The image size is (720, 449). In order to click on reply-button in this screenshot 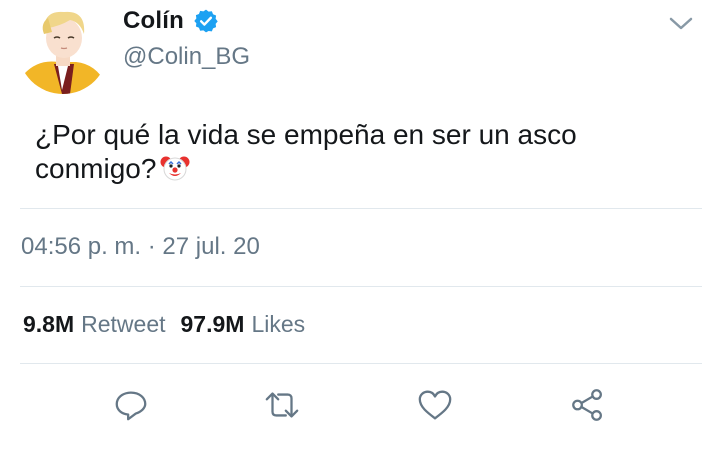, I will do `click(131, 405)`.